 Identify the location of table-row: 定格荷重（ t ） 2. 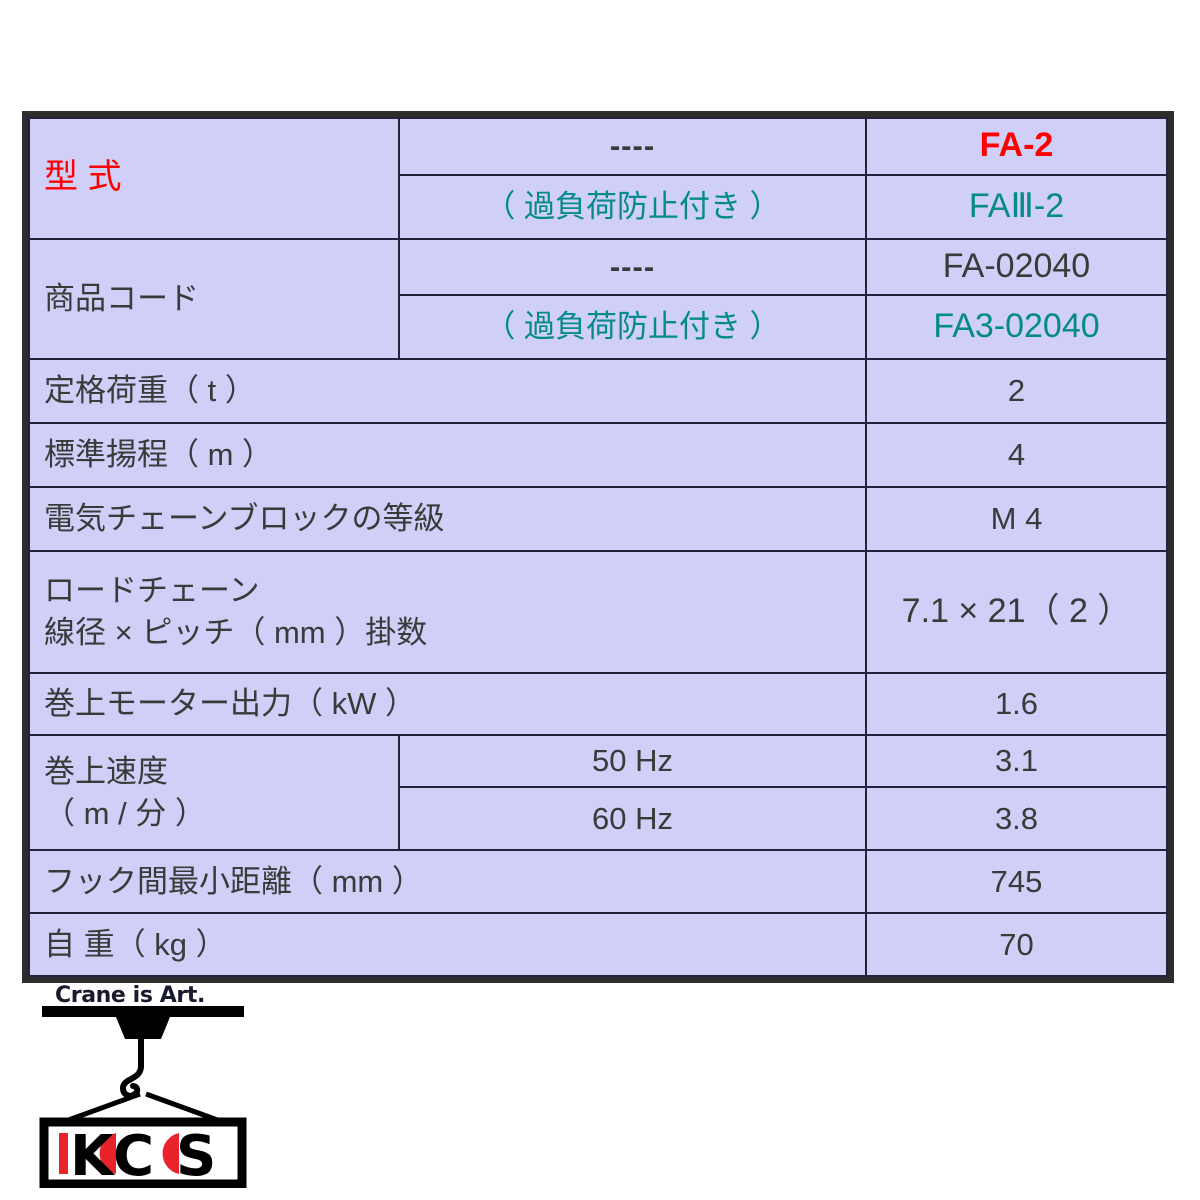
(598, 391).